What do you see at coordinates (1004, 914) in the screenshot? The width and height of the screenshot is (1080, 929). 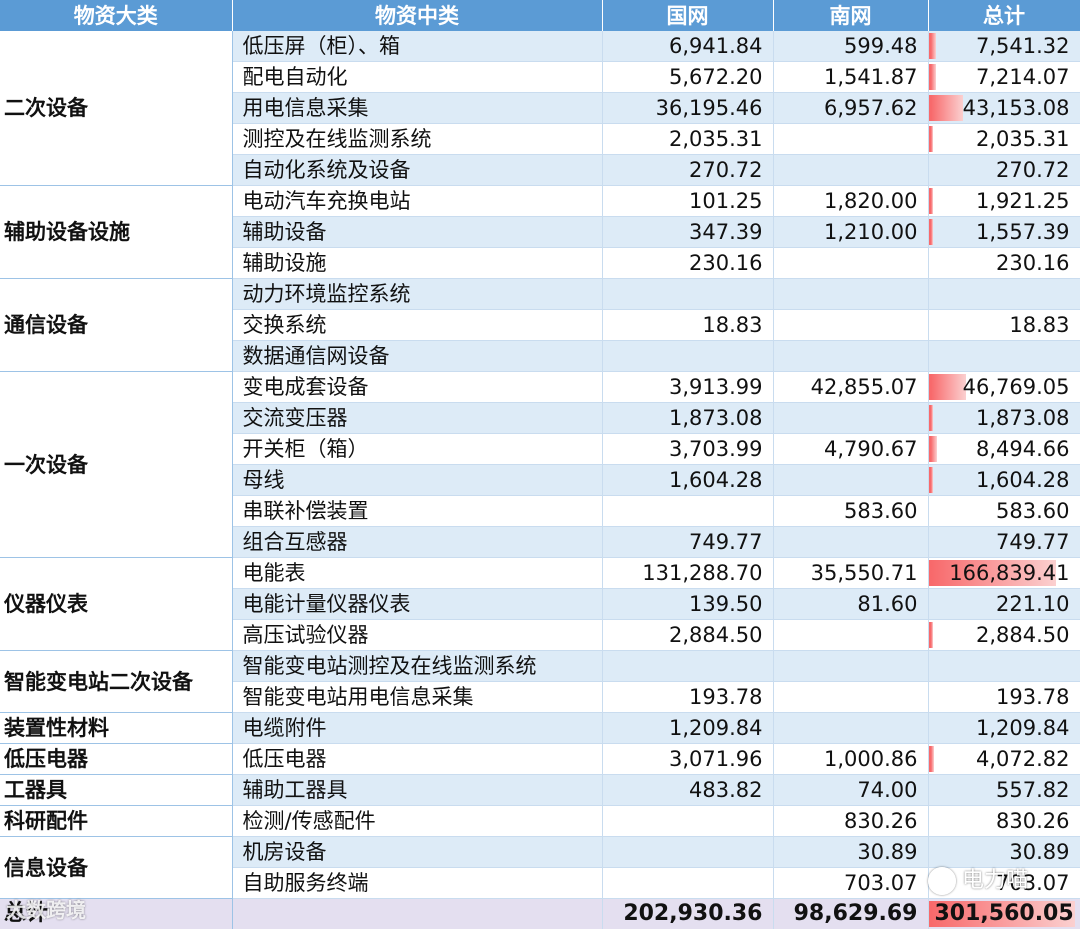 I see `grand-total-total: 301,560.05` at bounding box center [1004, 914].